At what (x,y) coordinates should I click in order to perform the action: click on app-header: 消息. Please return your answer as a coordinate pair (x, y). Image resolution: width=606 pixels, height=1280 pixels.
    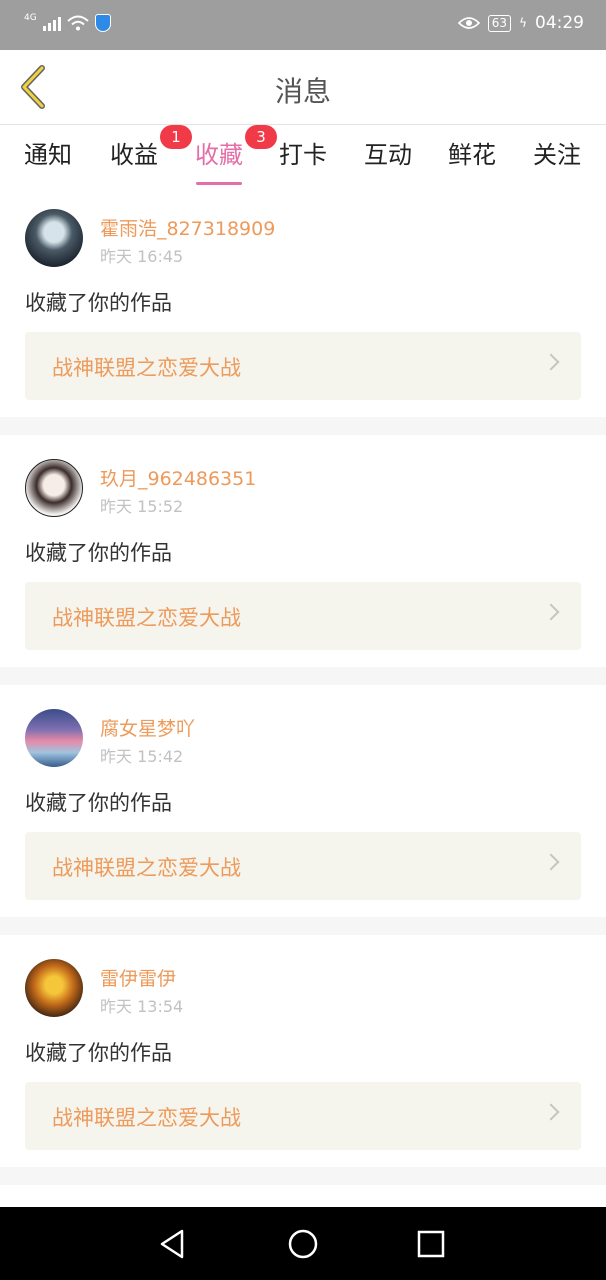
    Looking at the image, I should click on (303, 87).